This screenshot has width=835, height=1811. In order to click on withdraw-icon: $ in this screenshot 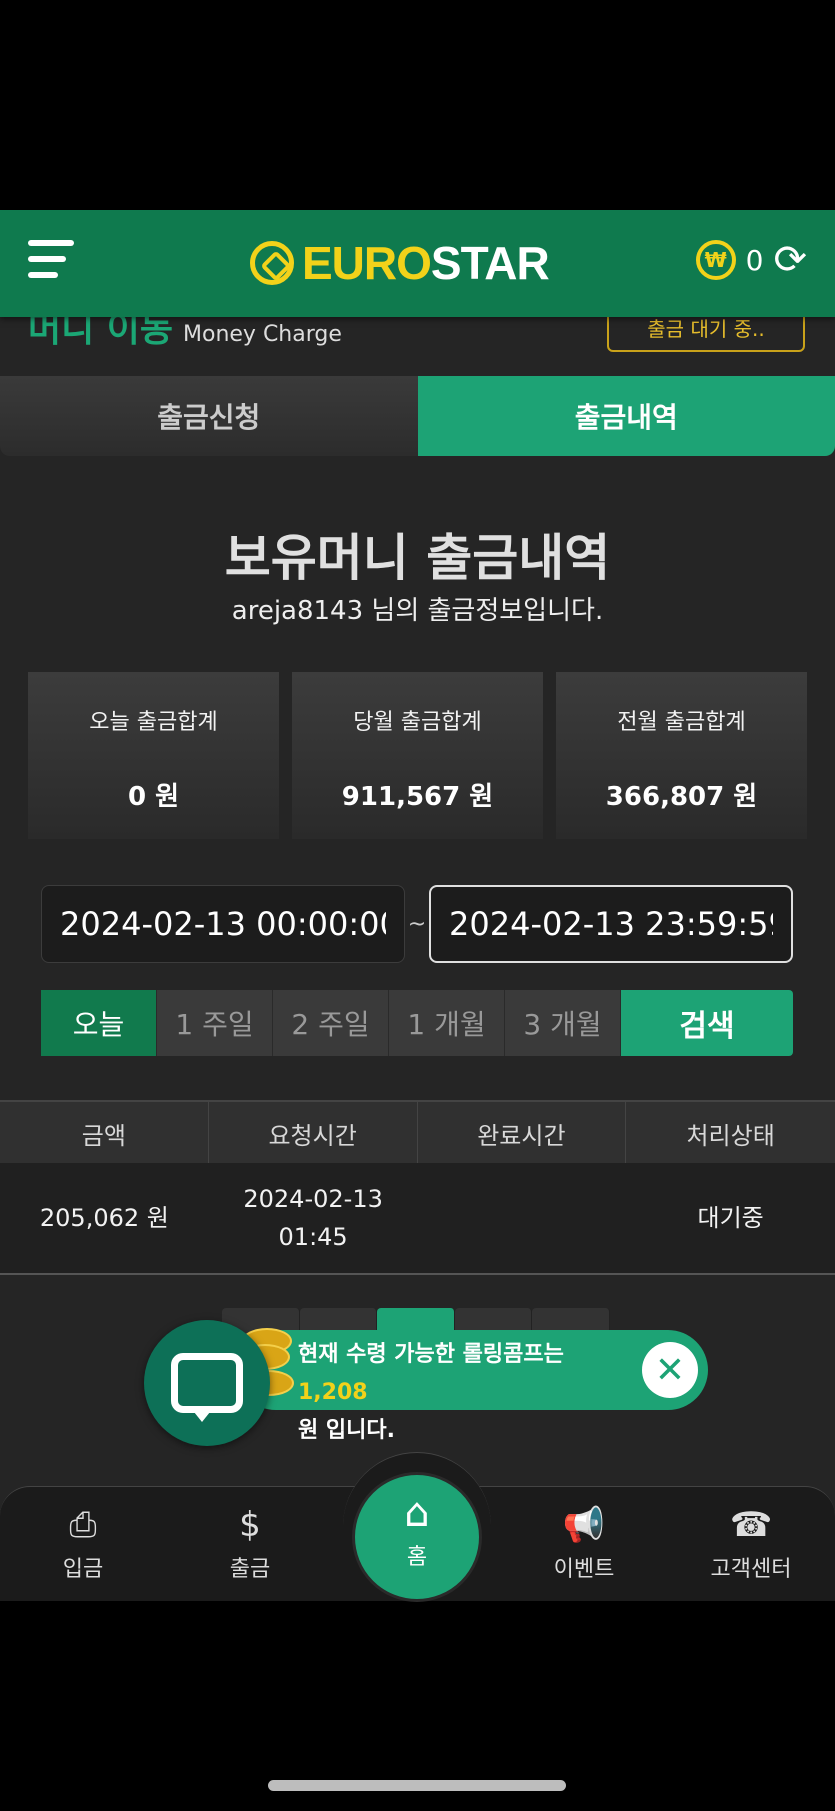, I will do `click(250, 1525)`.